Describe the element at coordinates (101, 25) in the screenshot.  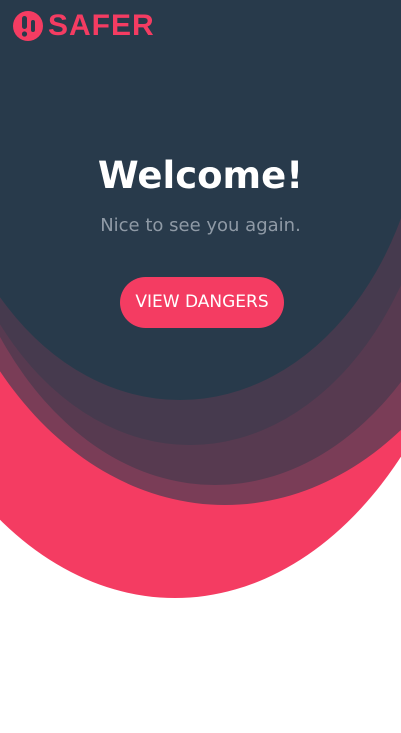
I see `brand-name: SAFER` at that location.